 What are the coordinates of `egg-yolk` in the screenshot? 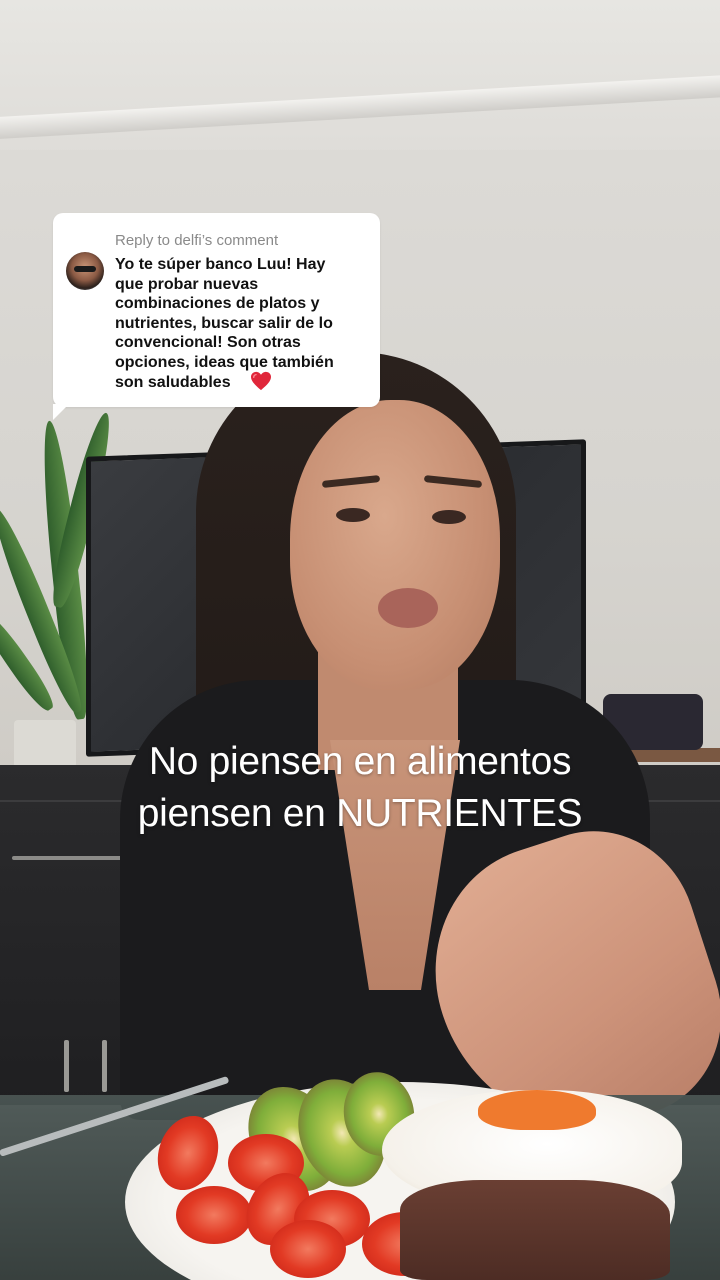 It's located at (537, 1110).